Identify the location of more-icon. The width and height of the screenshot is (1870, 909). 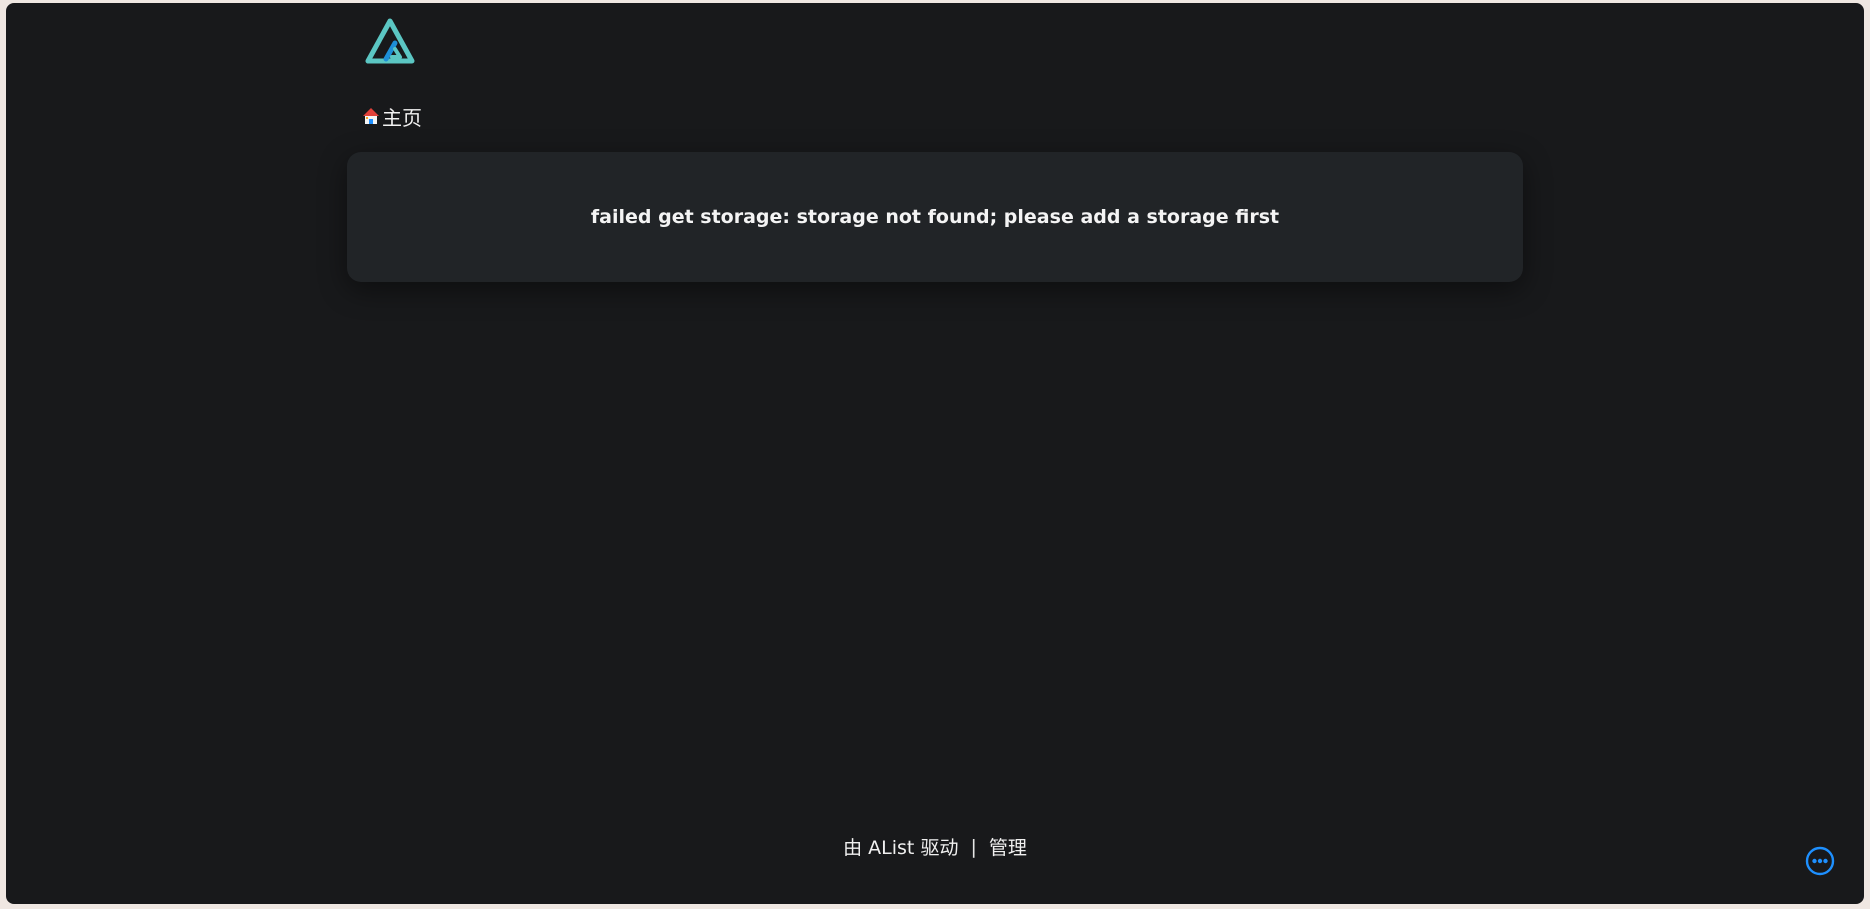
(1820, 861).